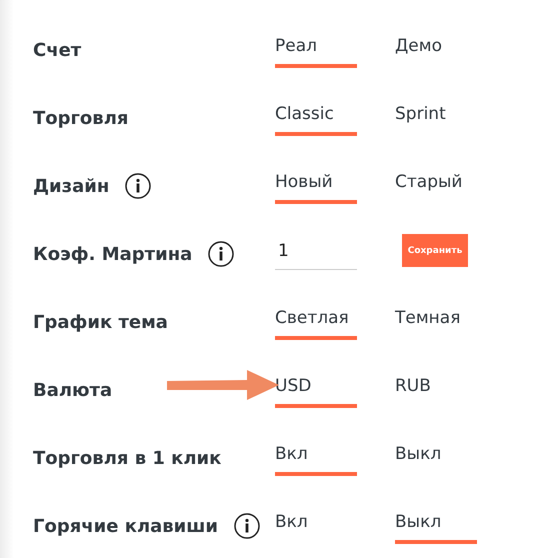 The height and width of the screenshot is (558, 547). I want to click on setting-label: Дизайн, so click(71, 186).